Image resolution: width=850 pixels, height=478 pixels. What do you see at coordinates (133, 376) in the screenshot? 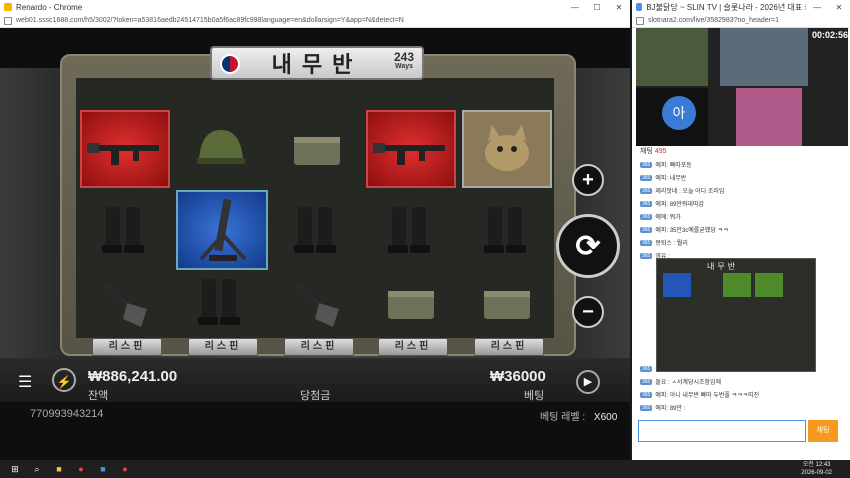
I see `balance-value: ₩886,241.00` at bounding box center [133, 376].